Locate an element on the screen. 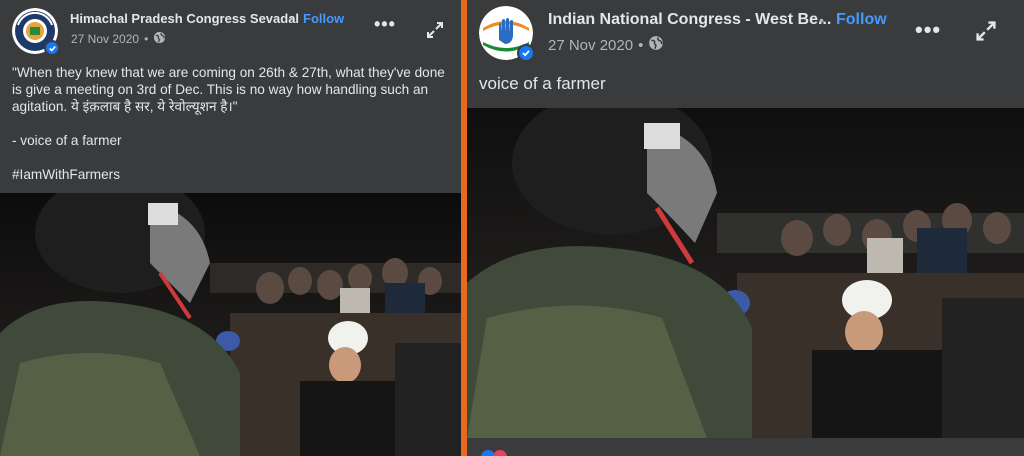 The image size is (1024, 456). post-attribution: - voice of a farmer is located at coordinates (67, 140).